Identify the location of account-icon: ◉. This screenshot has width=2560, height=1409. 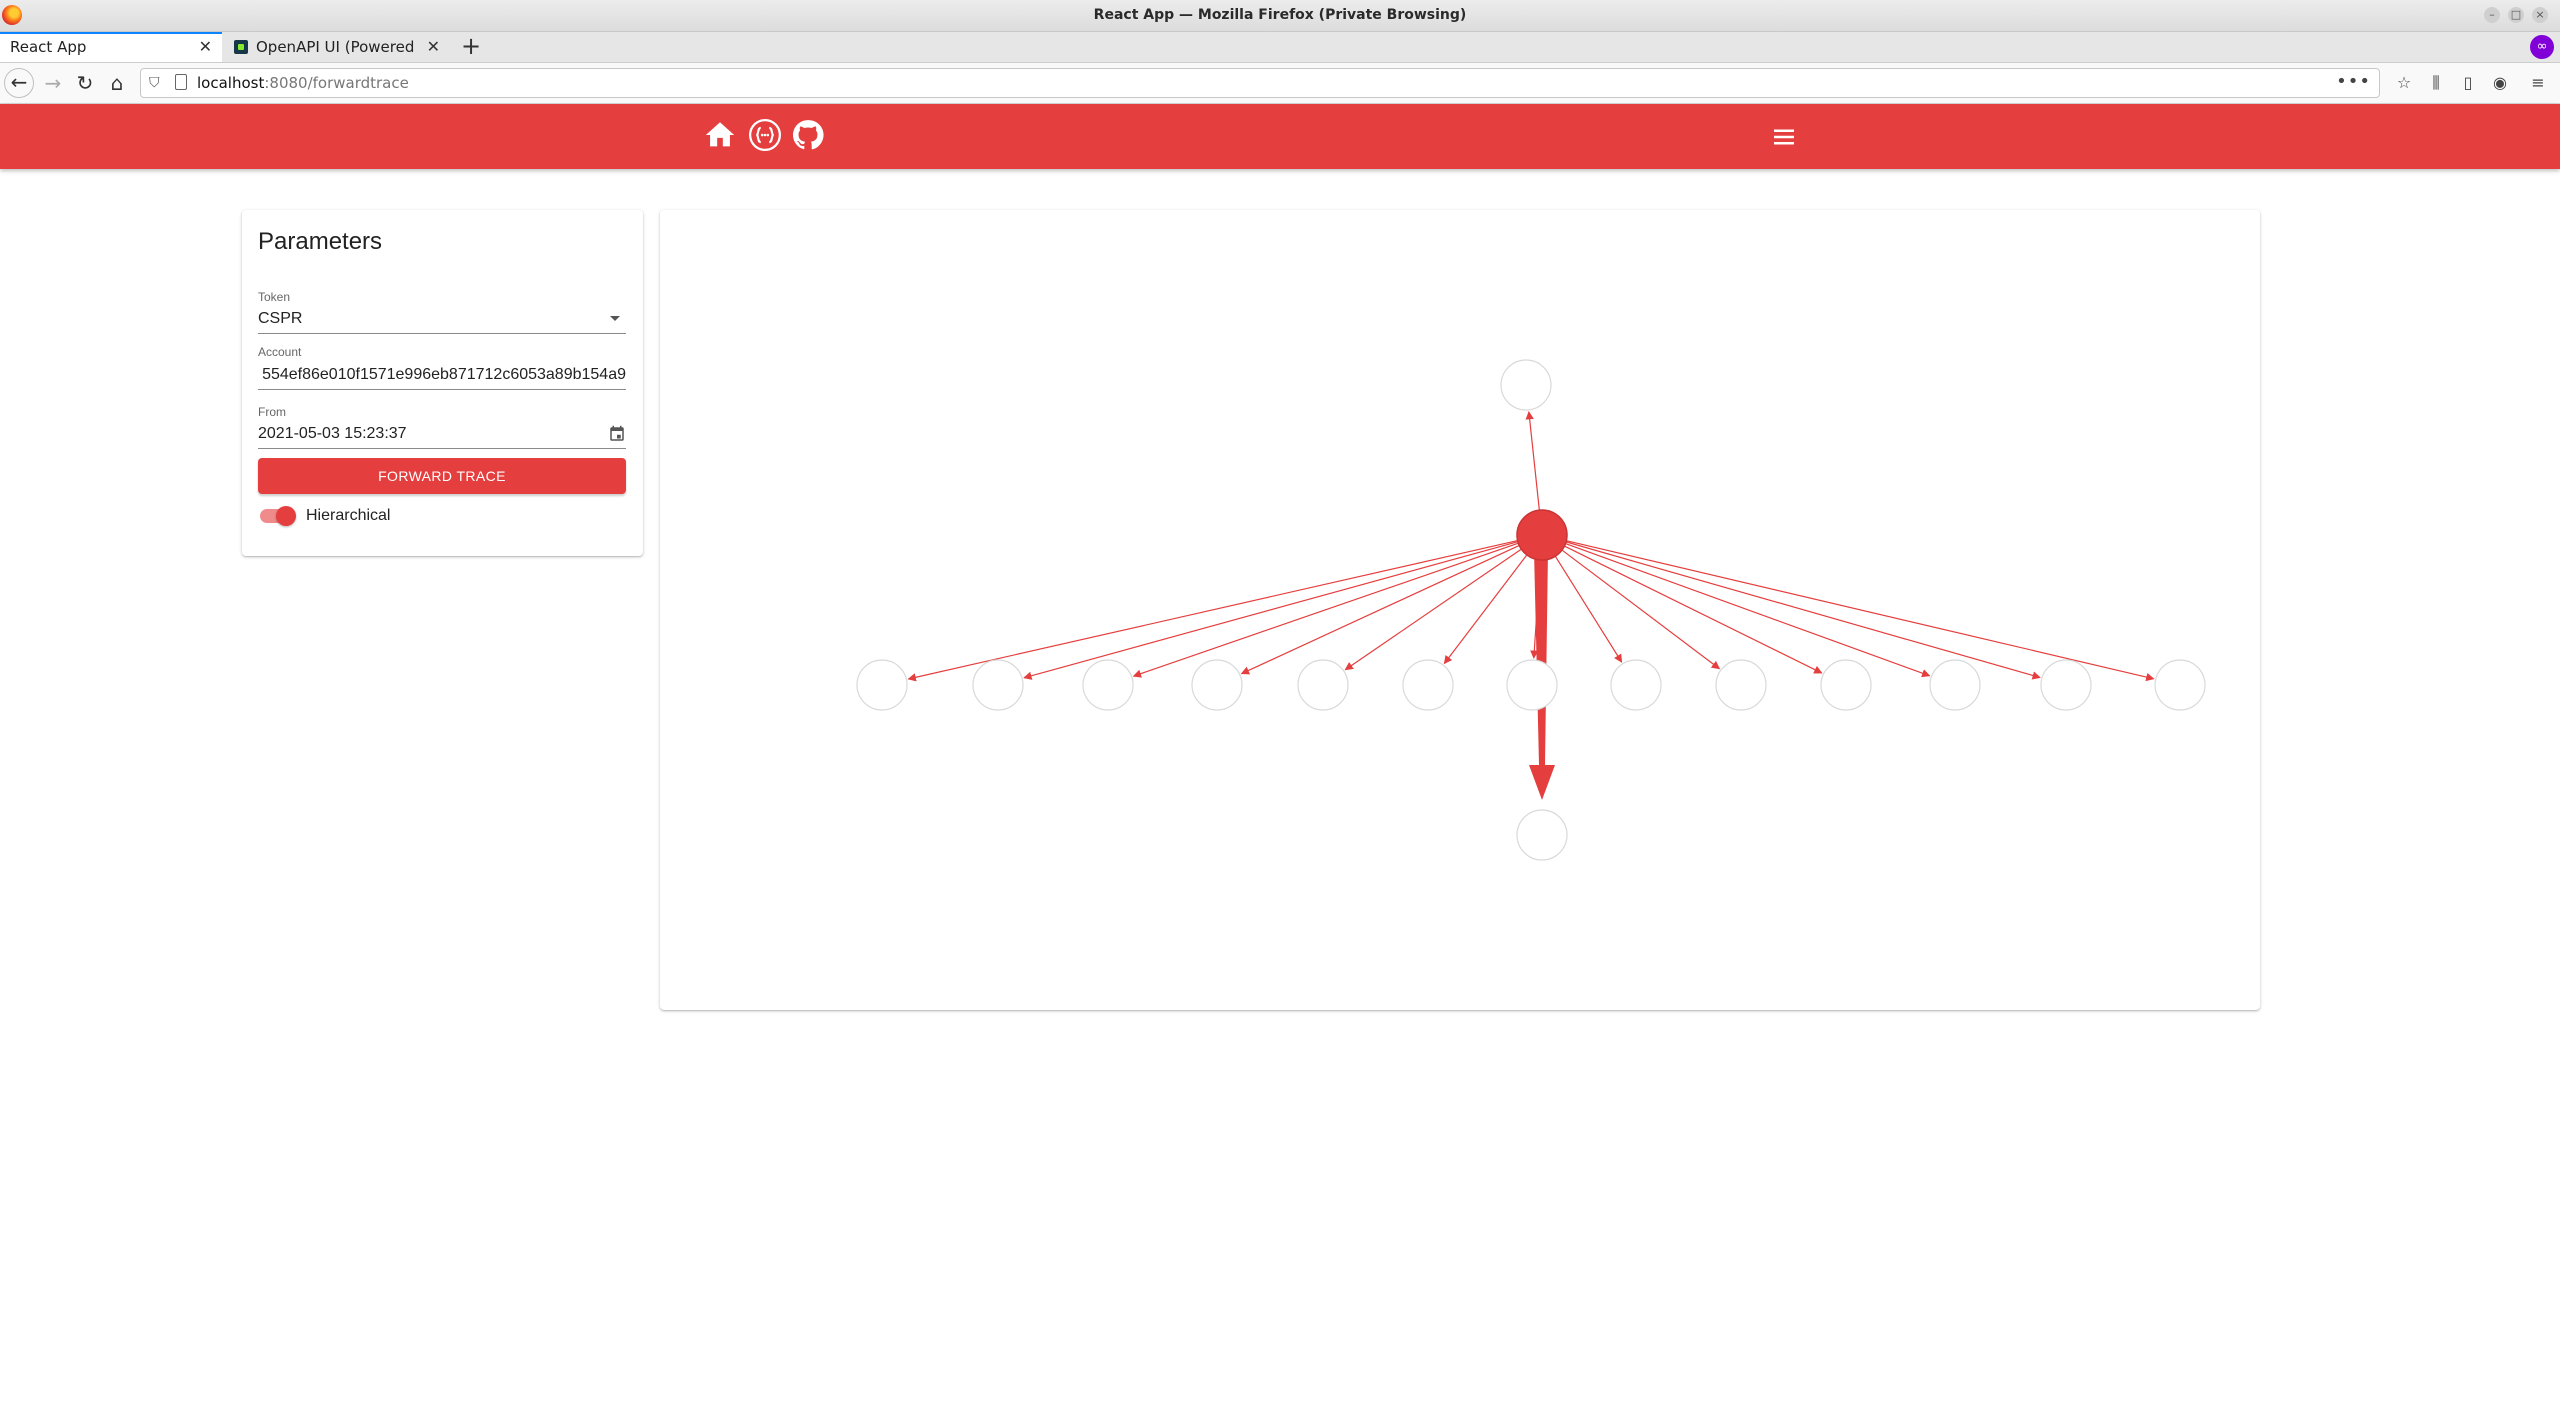
(2500, 83).